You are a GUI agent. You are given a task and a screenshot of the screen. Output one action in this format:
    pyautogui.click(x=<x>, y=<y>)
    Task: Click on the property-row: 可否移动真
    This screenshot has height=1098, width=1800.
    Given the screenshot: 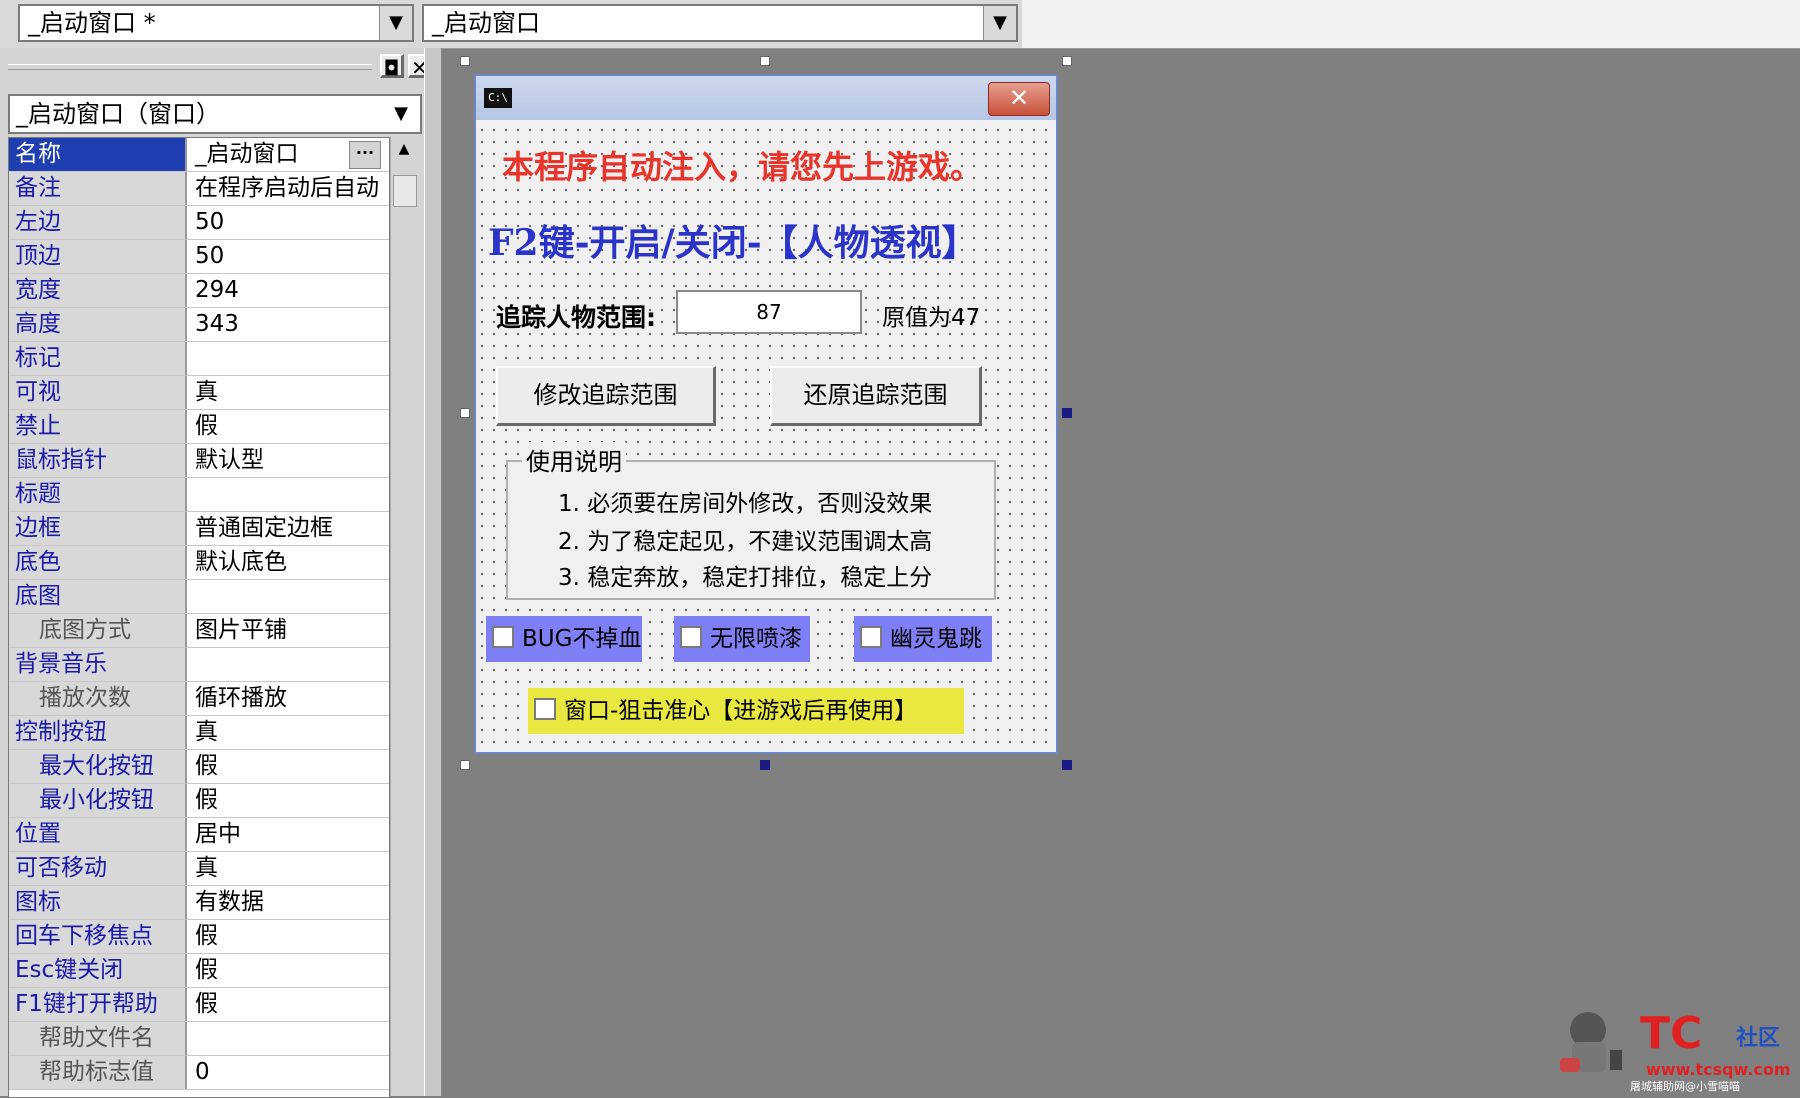 What is the action you would take?
    pyautogui.click(x=199, y=869)
    